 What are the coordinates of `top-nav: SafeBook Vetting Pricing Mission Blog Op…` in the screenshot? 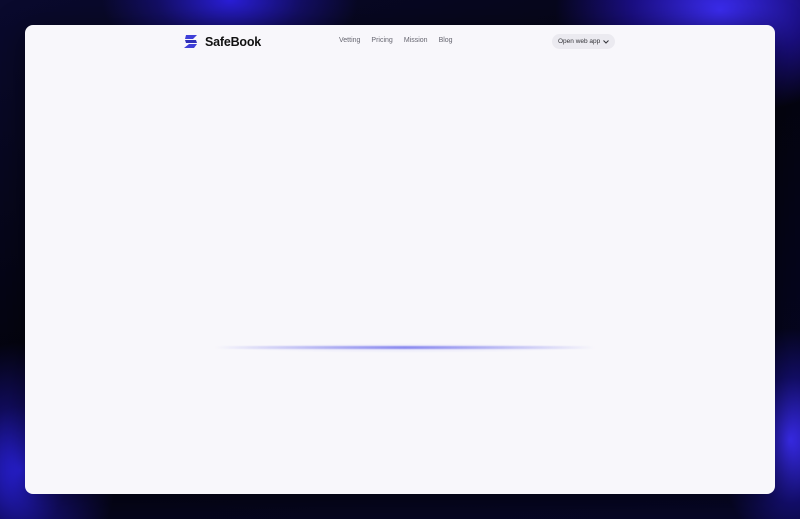 It's located at (400, 42).